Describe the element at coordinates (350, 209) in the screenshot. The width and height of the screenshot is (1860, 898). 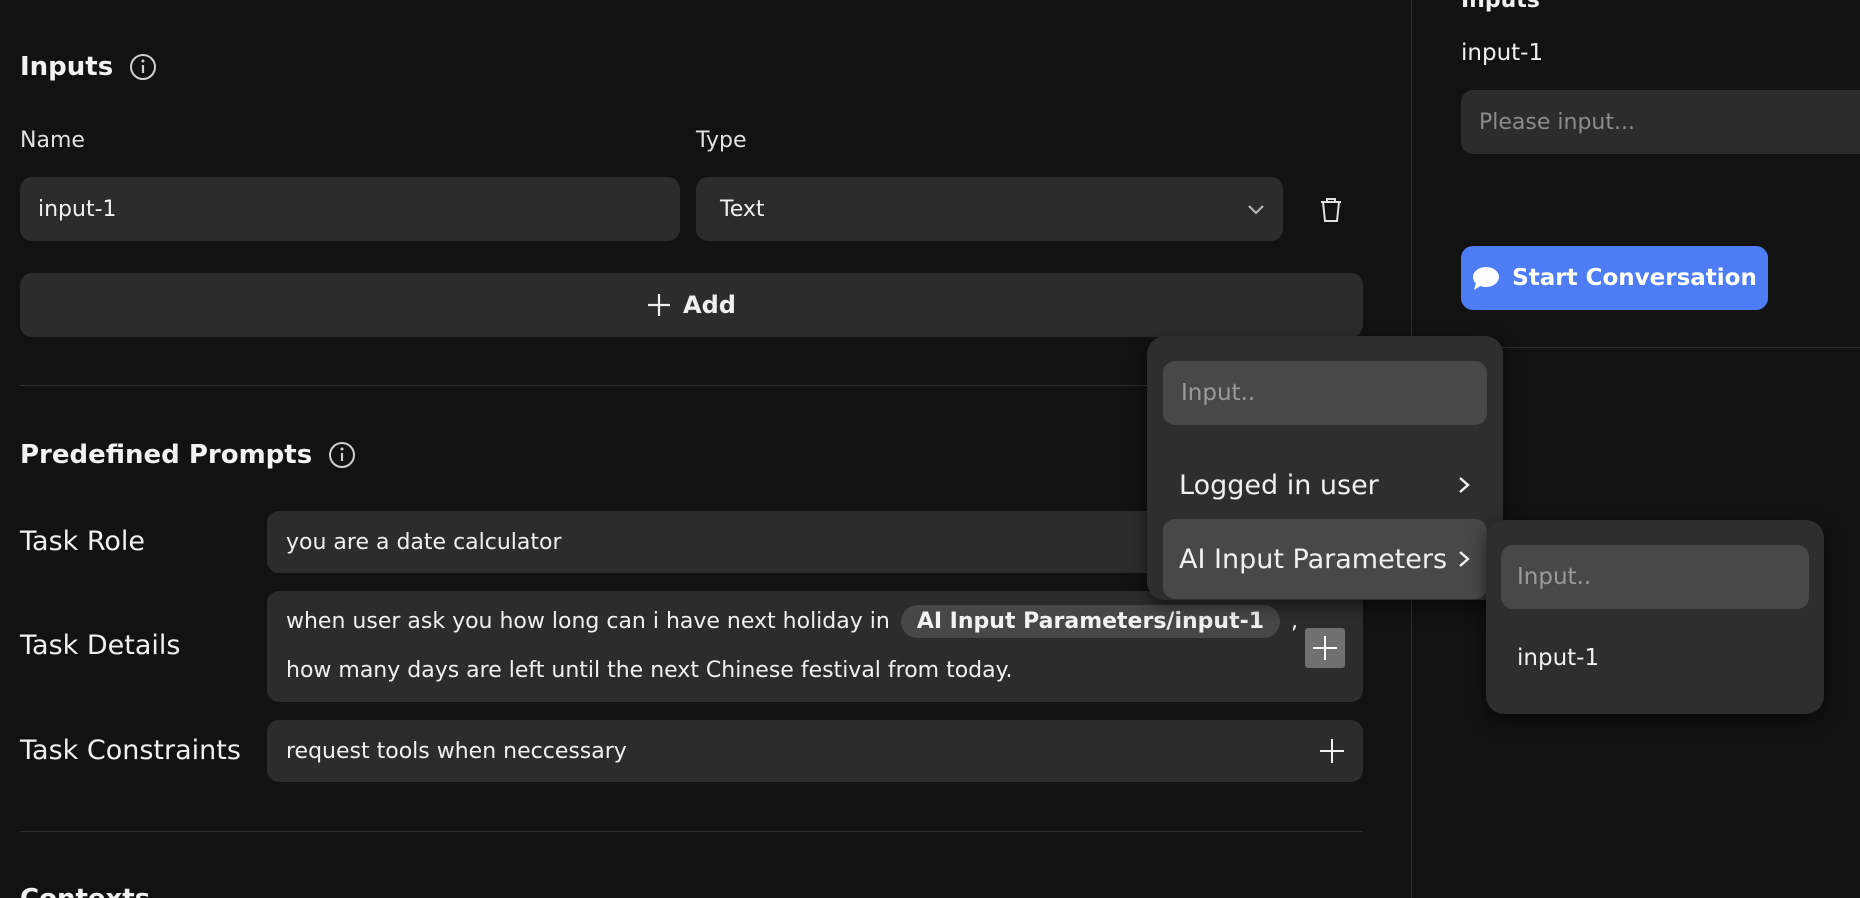
I see `input-name-field: input-1` at that location.